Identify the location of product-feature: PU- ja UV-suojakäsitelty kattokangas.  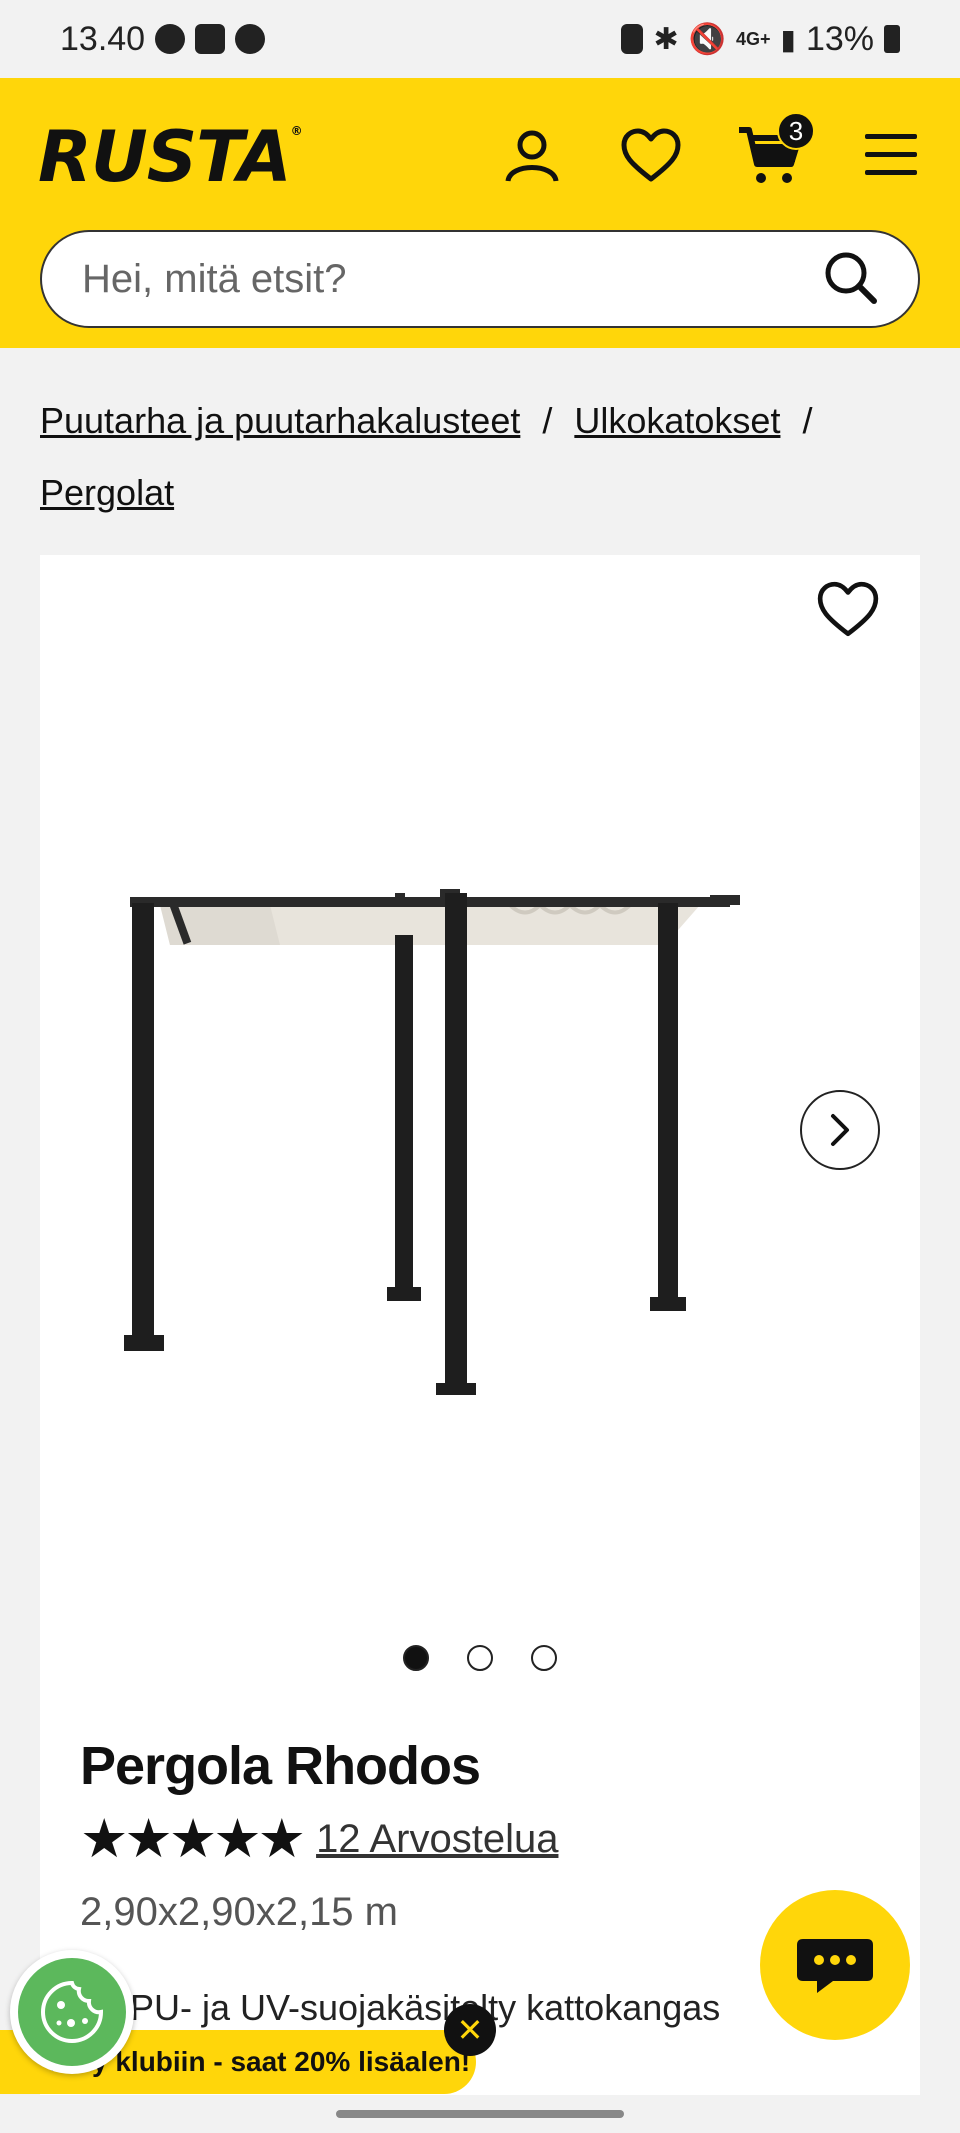
(400, 2008).